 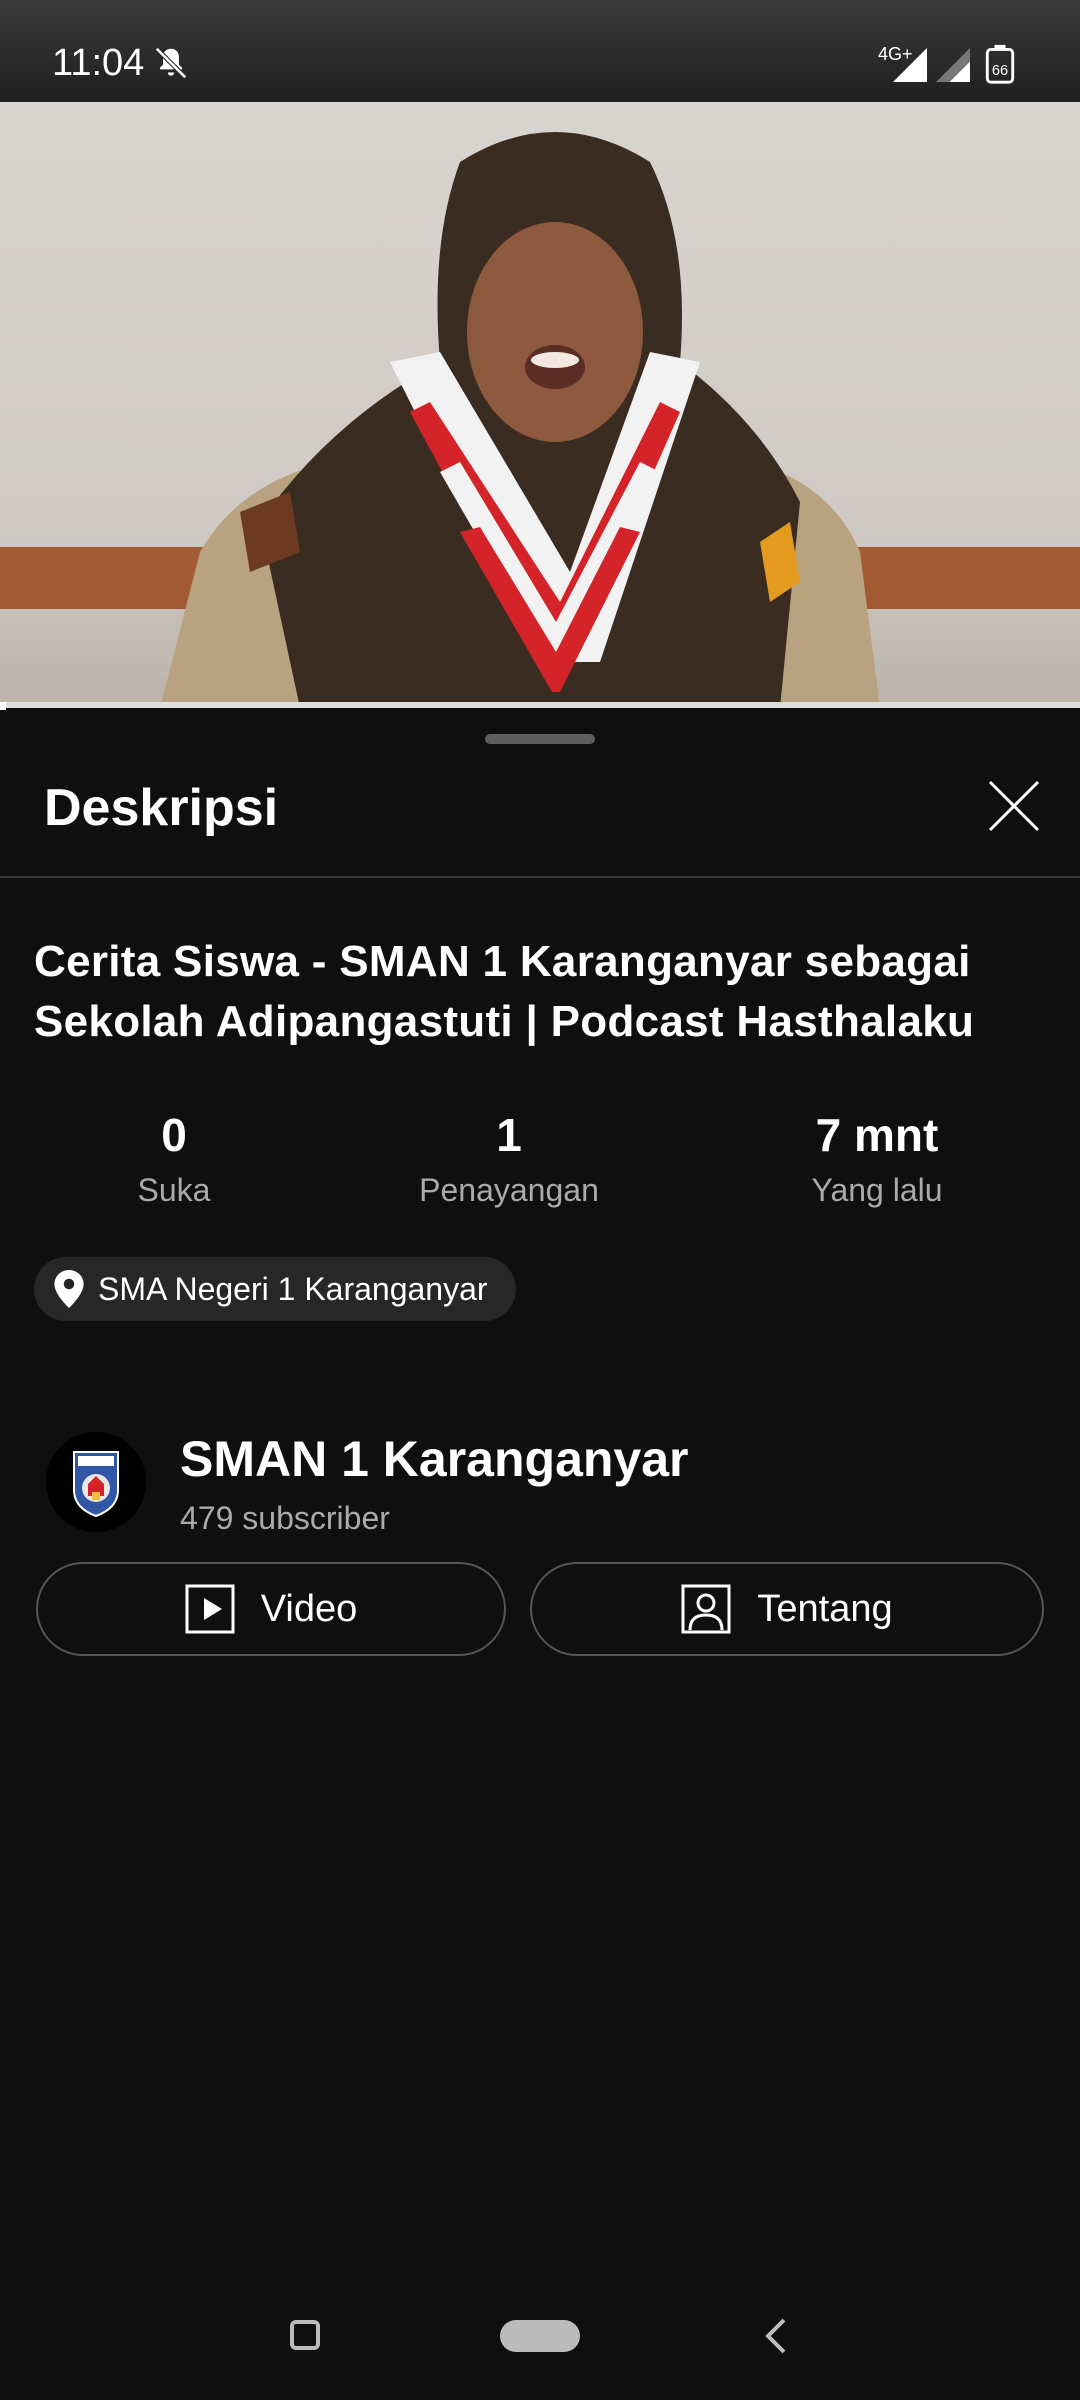 What do you see at coordinates (776, 2336) in the screenshot?
I see `back-chevron-icon` at bounding box center [776, 2336].